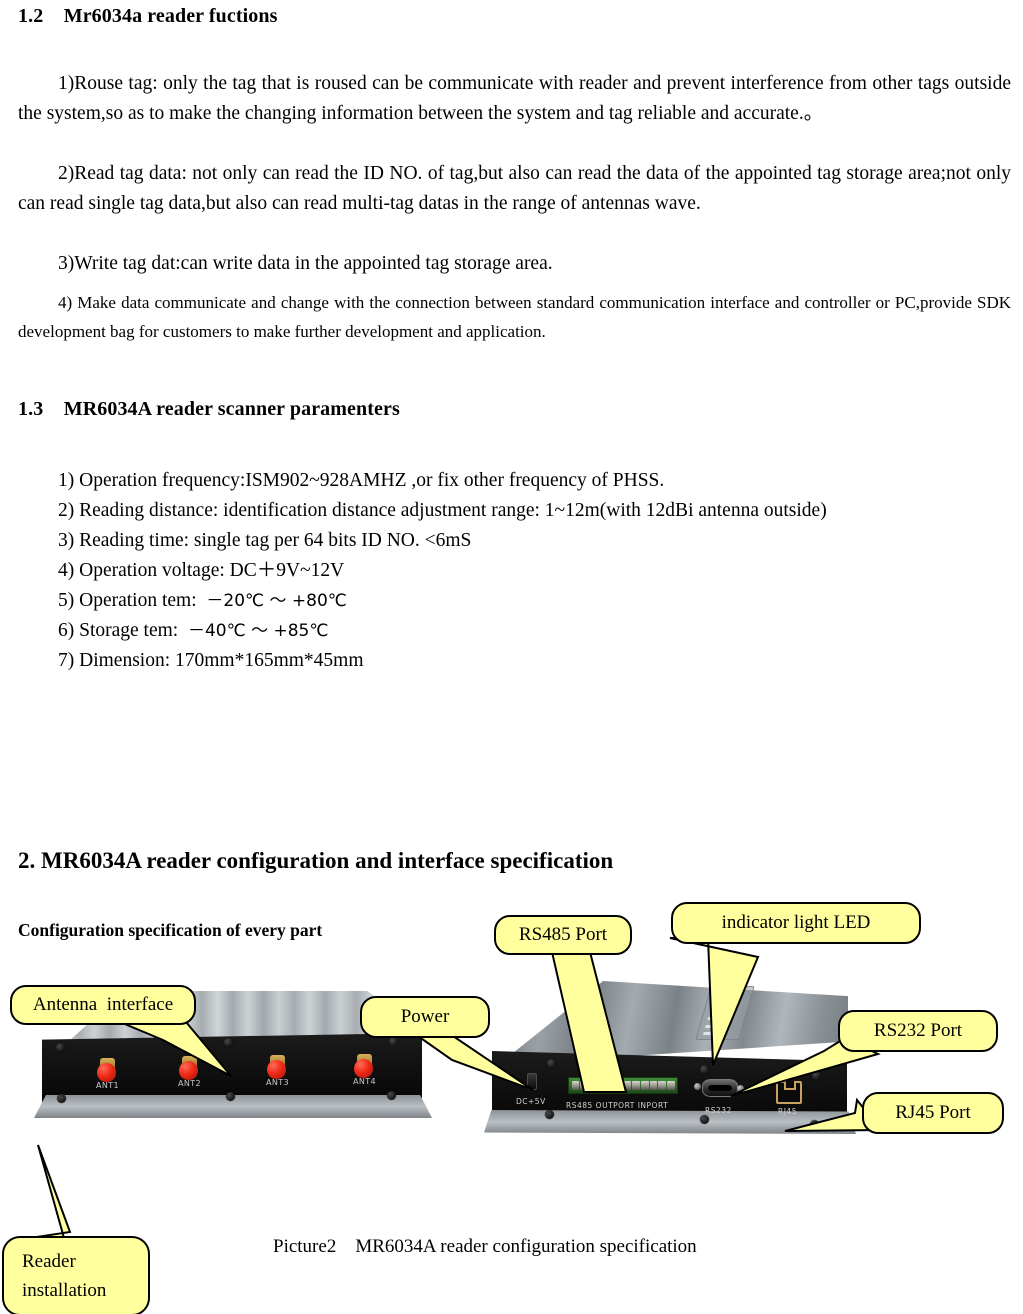 The image size is (1023, 1314). What do you see at coordinates (170, 16) in the screenshot?
I see `heading-1-2-title: Mr6034a reader fuctions` at bounding box center [170, 16].